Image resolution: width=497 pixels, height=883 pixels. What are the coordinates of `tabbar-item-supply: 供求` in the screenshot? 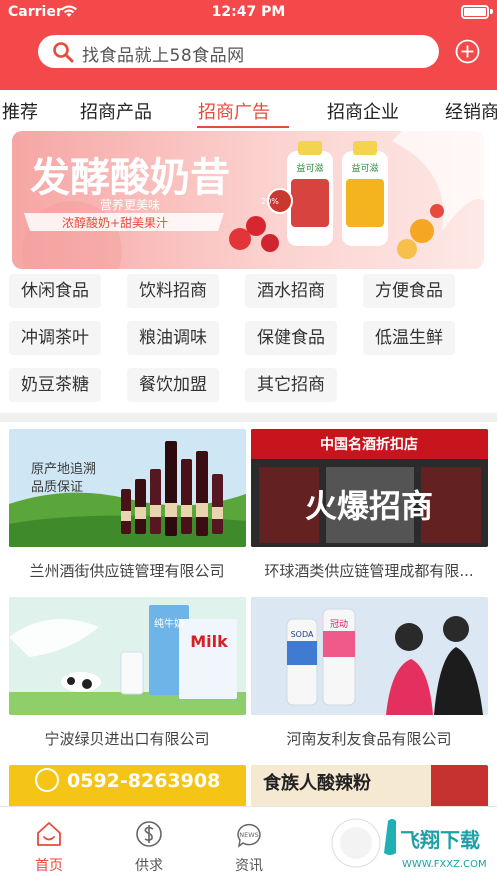 It's located at (149, 845).